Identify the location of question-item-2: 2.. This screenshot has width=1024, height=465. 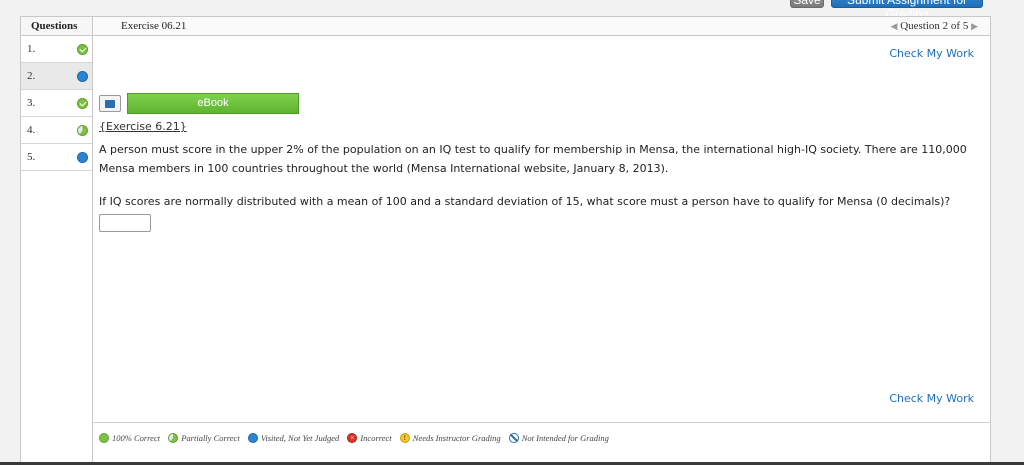
(56, 76).